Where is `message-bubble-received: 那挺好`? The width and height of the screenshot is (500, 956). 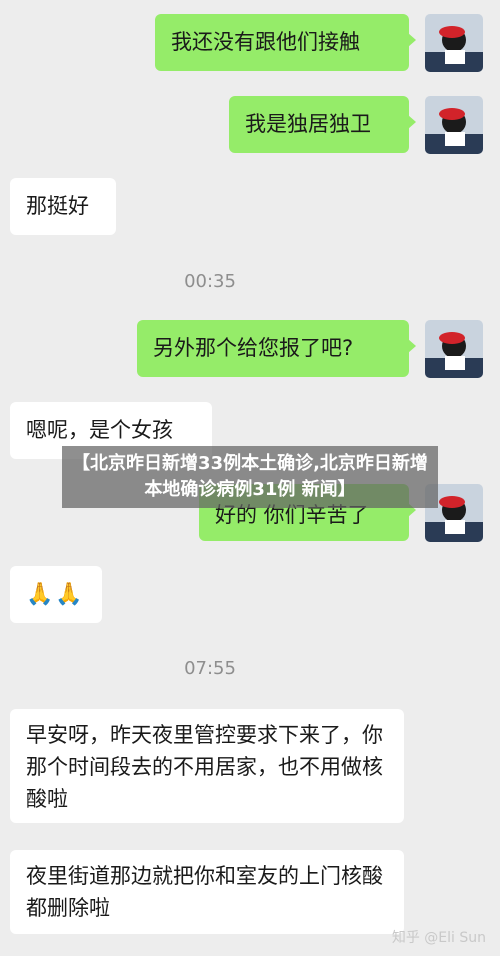 message-bubble-received: 那挺好 is located at coordinates (63, 206).